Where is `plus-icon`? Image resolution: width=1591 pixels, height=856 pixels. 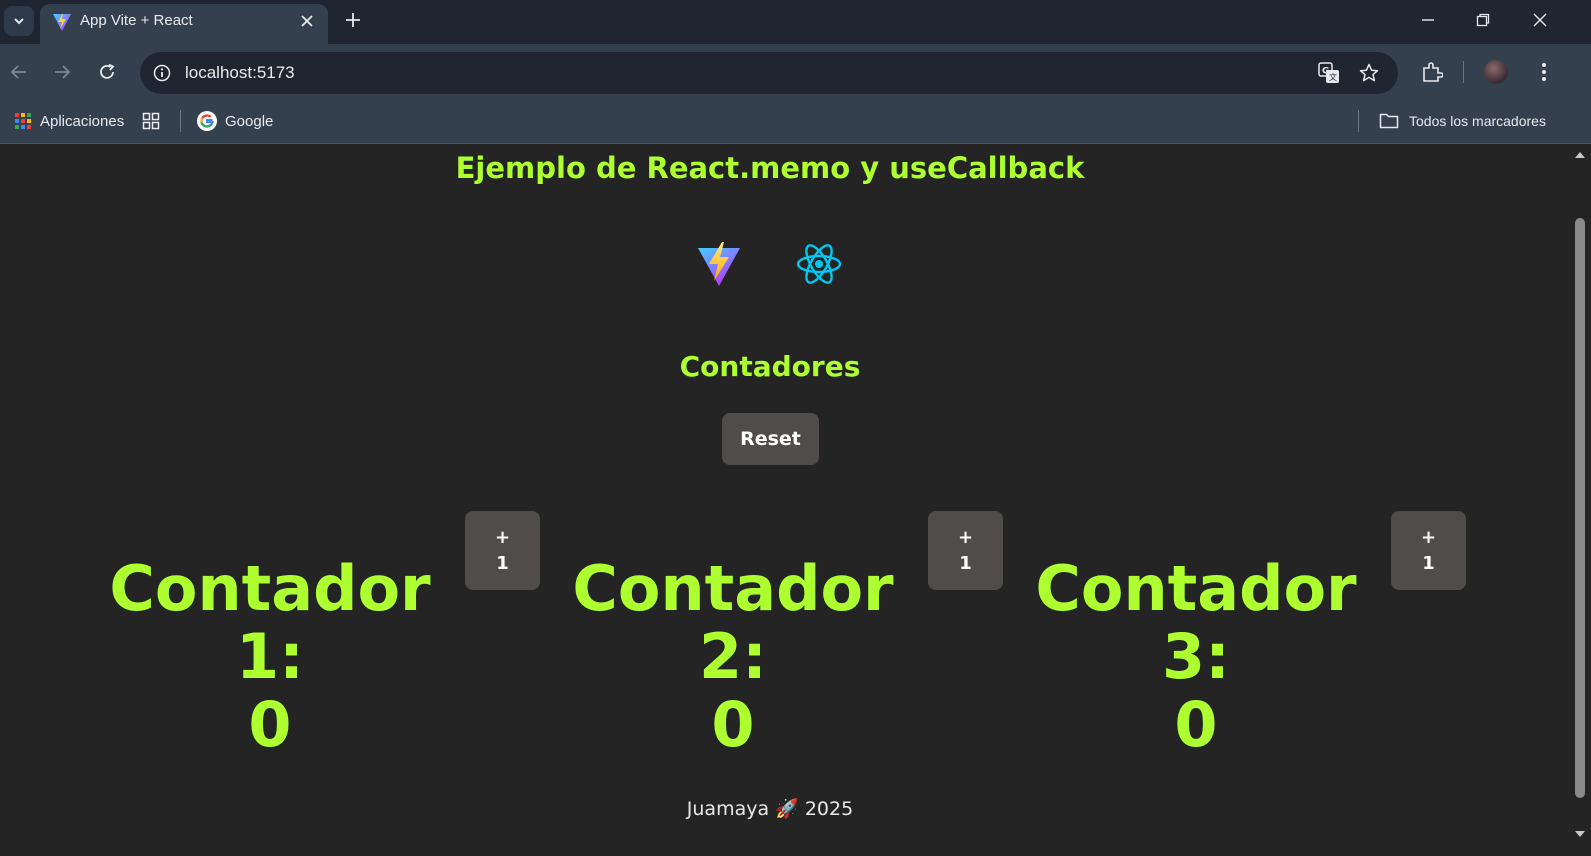
plus-icon is located at coordinates (353, 20).